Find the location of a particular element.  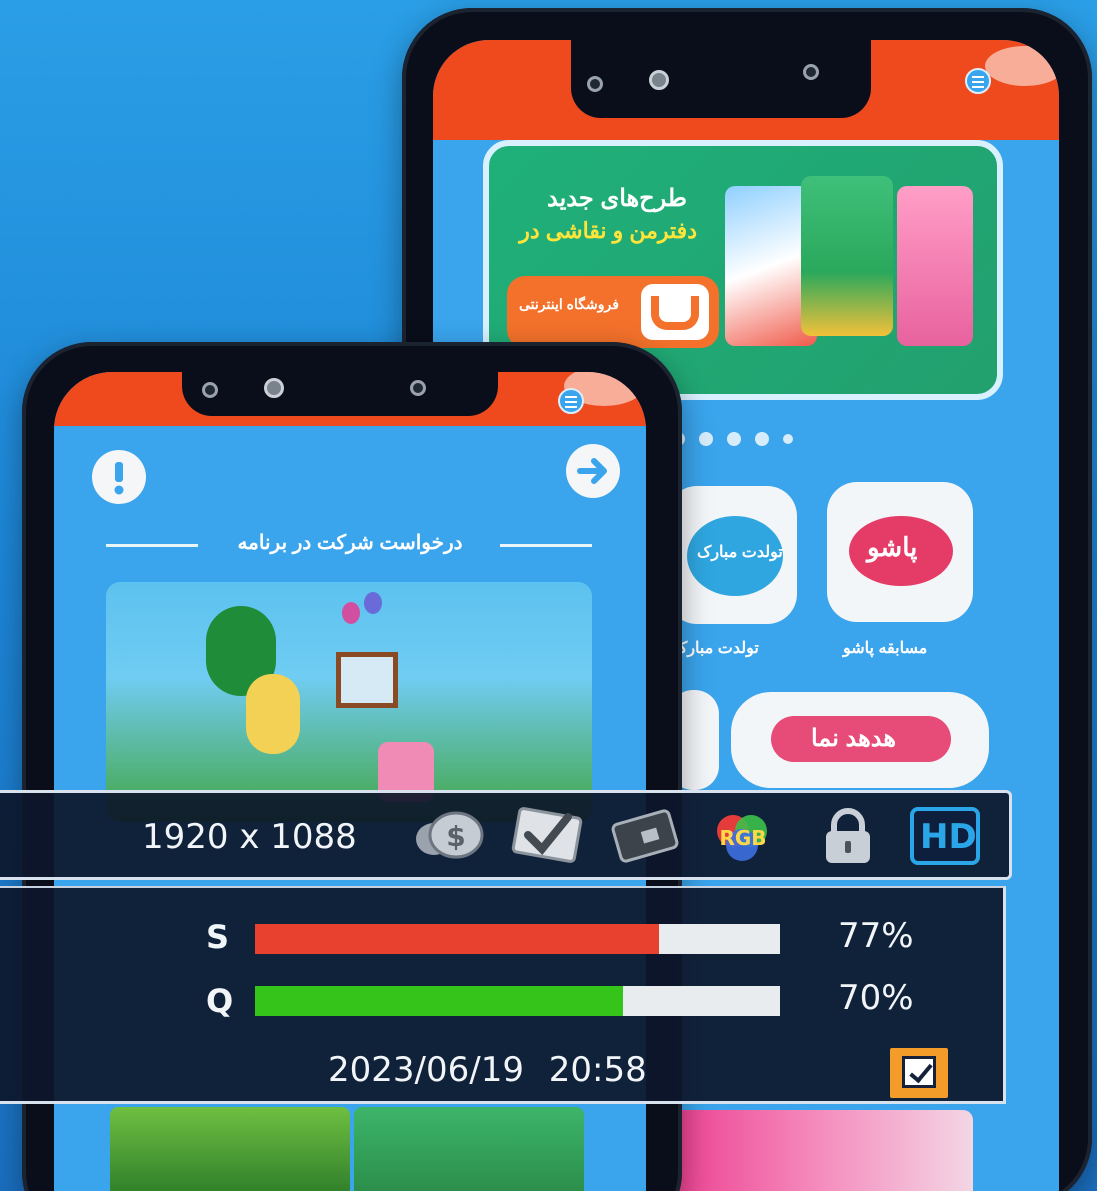

quality-label: Q is located at coordinates (220, 1001).